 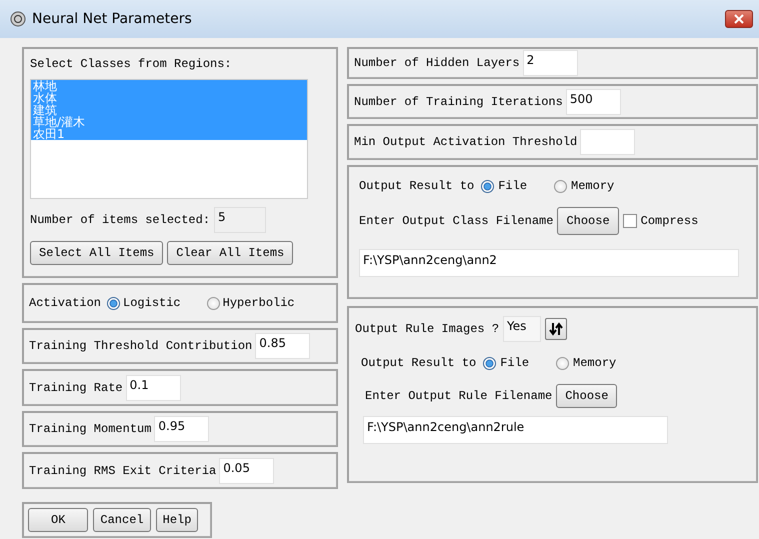 I want to click on dialog-button: OK, so click(x=58, y=520).